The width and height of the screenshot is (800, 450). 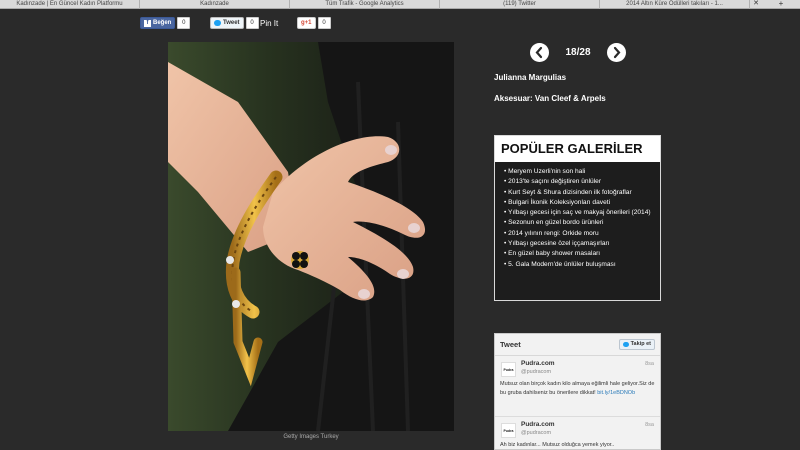 I want to click on facebook-like-button: f Beğen, so click(x=158, y=23).